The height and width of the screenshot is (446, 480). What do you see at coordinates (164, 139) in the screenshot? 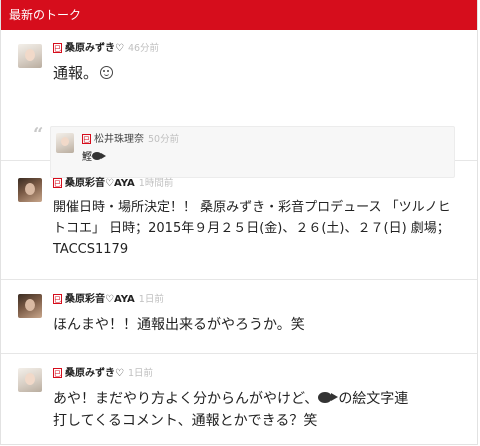
I see `post-time: 50分前` at bounding box center [164, 139].